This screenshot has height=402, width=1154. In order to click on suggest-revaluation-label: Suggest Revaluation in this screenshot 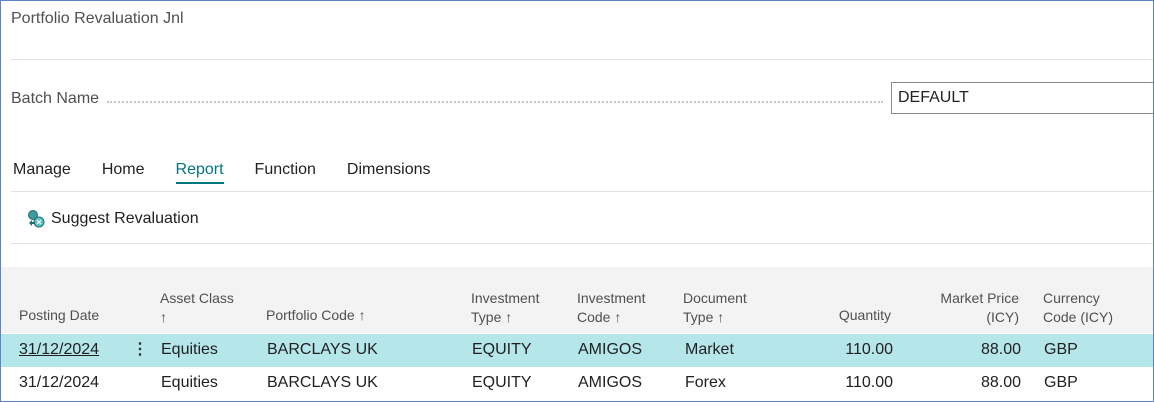, I will do `click(125, 218)`.